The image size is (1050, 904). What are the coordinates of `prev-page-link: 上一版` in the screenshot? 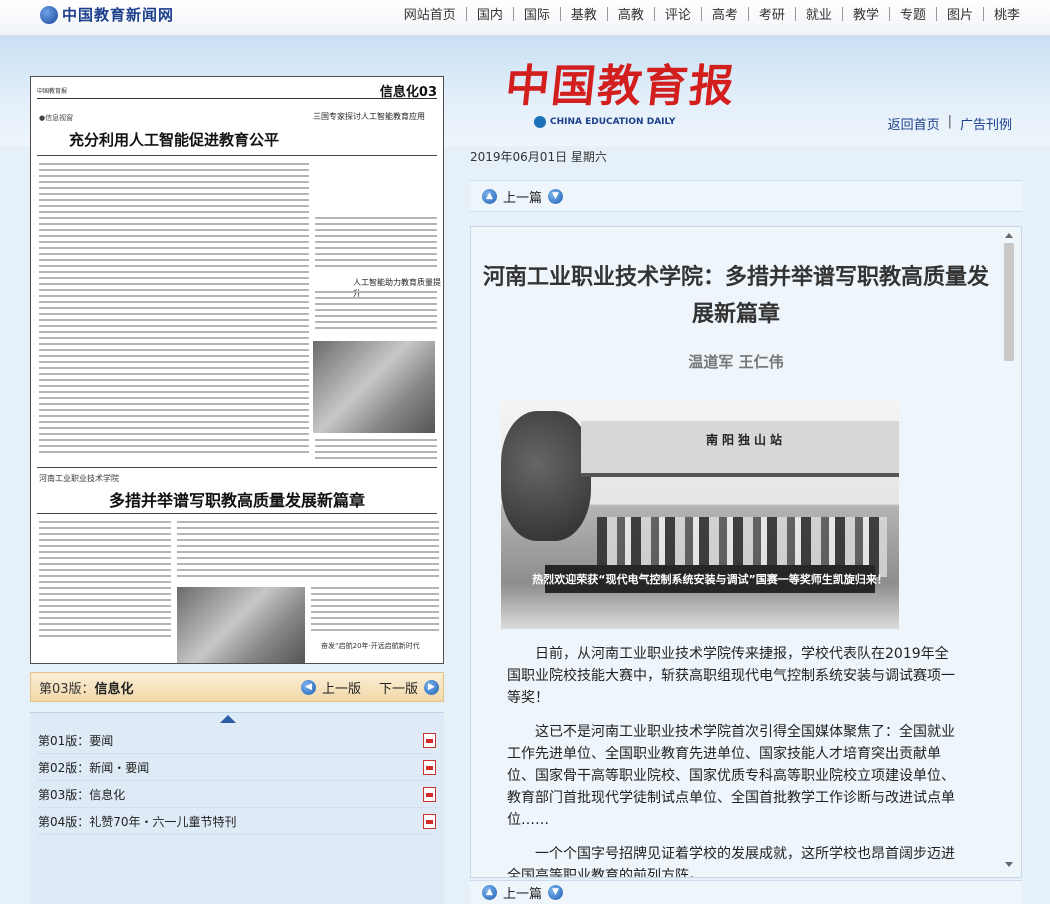 It's located at (341, 687).